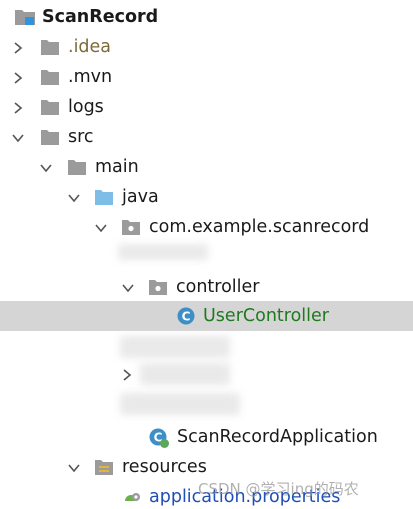 The height and width of the screenshot is (509, 413). What do you see at coordinates (164, 467) in the screenshot?
I see `tree-item-label: resources` at bounding box center [164, 467].